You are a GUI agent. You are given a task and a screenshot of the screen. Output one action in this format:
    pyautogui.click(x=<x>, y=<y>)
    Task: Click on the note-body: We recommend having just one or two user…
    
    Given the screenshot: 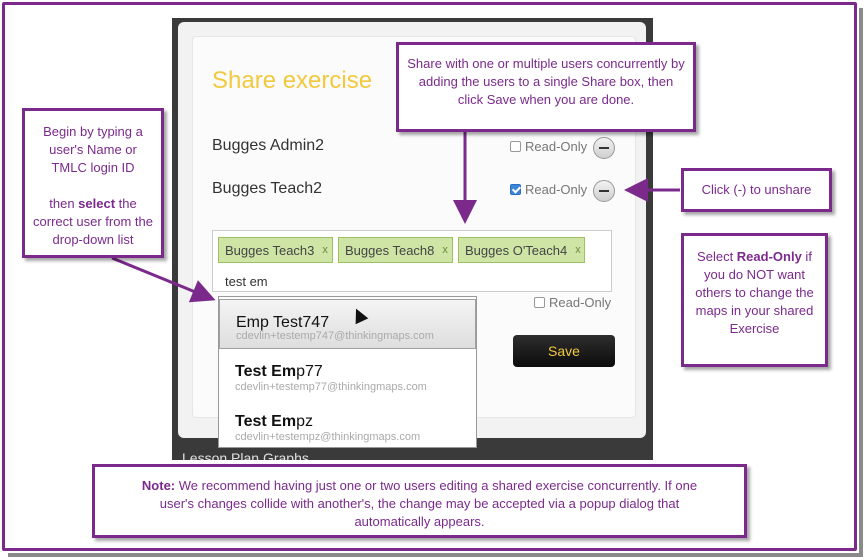 What is the action you would take?
    pyautogui.click(x=428, y=503)
    